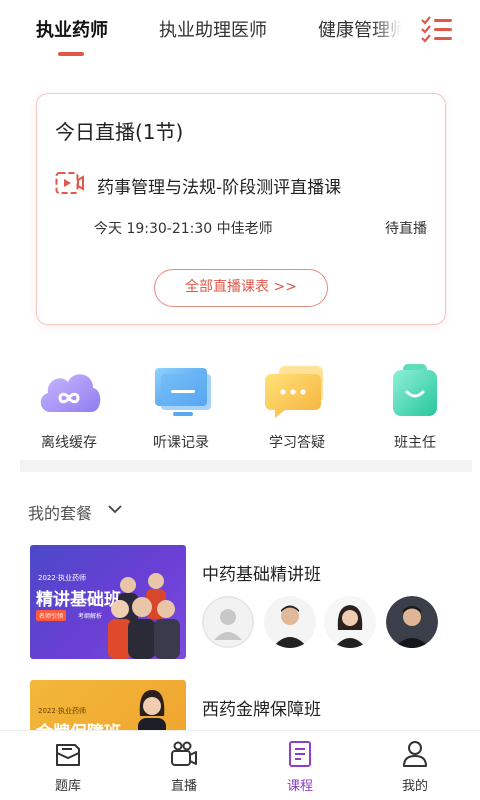 This screenshot has height=800, width=480. I want to click on thumb-tag: 名师引领, so click(51, 615).